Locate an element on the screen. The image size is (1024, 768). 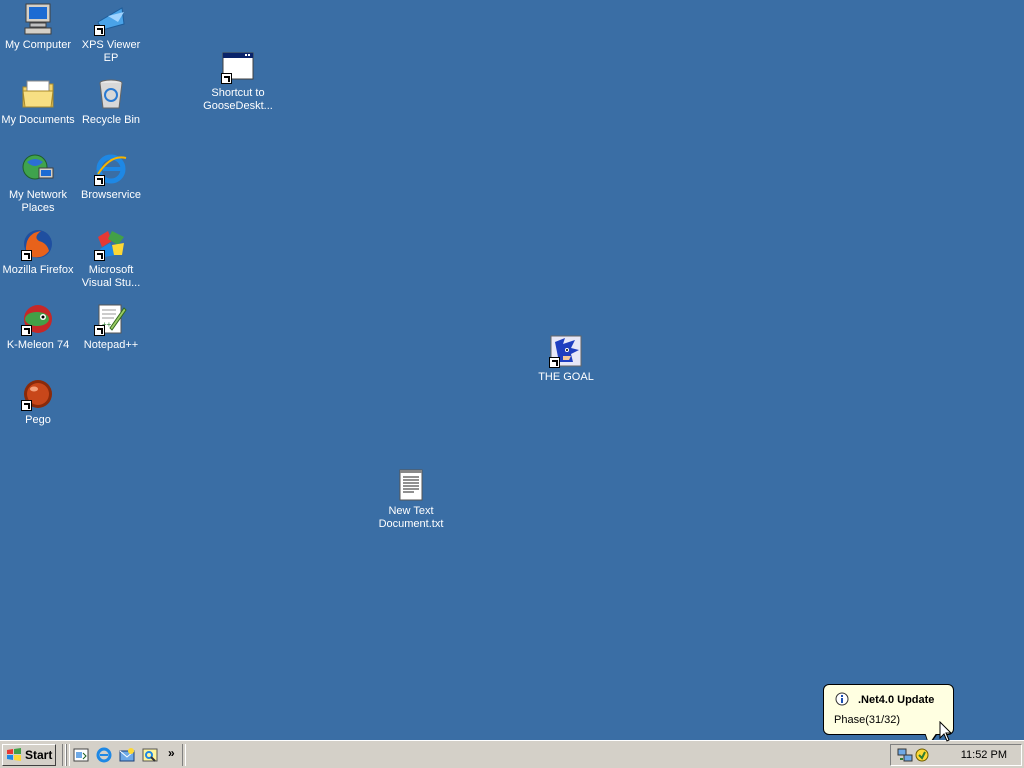
balloon-text: Phase(31/32) is located at coordinates (867, 720).